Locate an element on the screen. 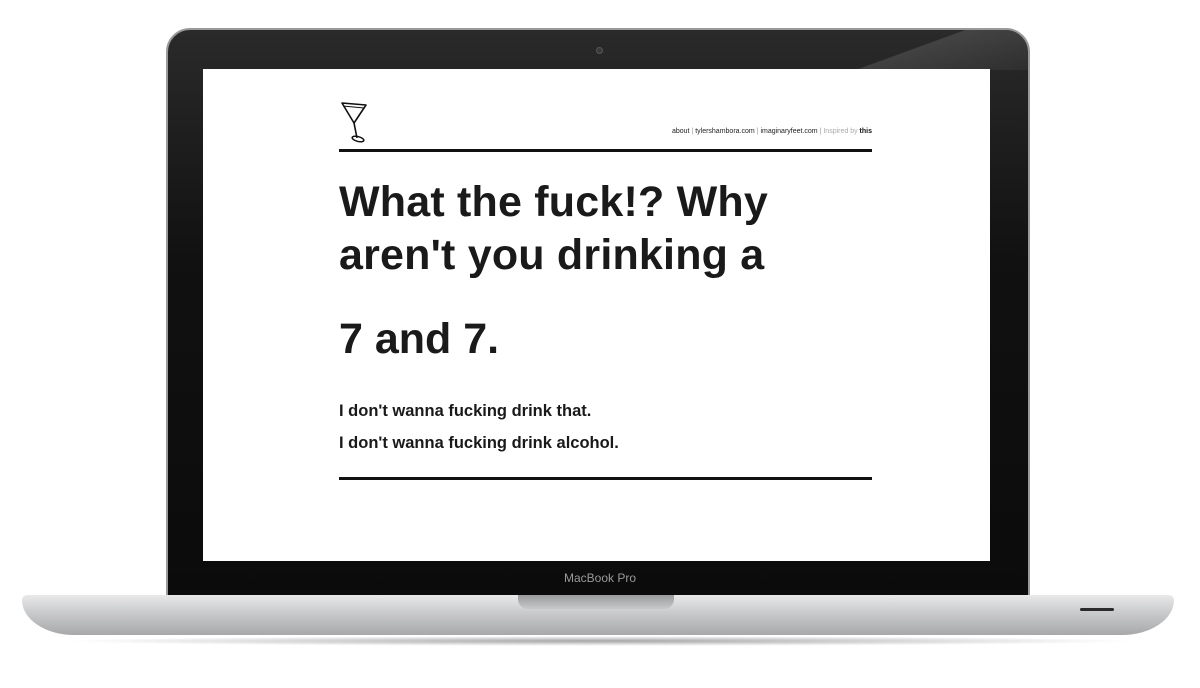 The height and width of the screenshot is (688, 1200). nav-about-link: about is located at coordinates (681, 131).